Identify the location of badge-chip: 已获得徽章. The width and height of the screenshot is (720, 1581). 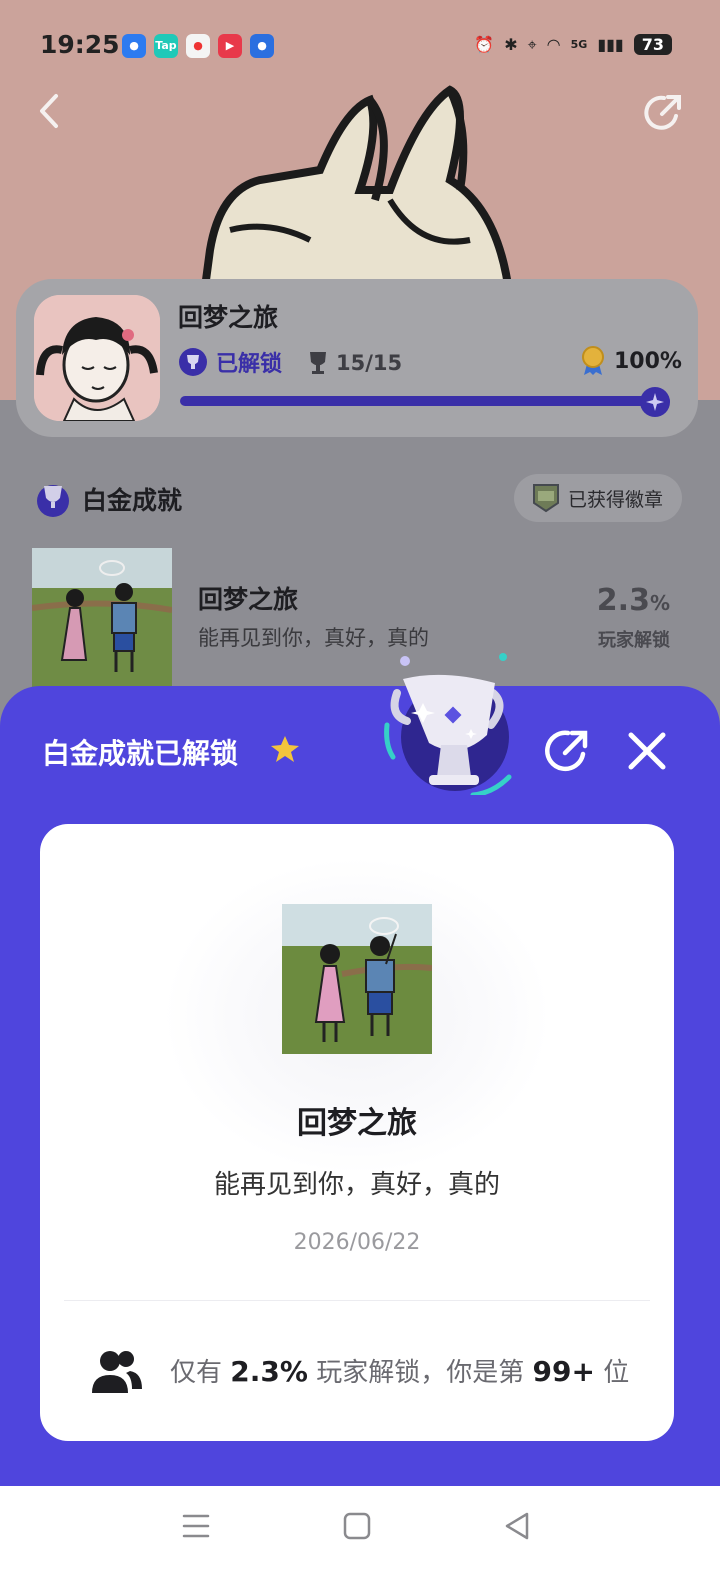
(598, 498).